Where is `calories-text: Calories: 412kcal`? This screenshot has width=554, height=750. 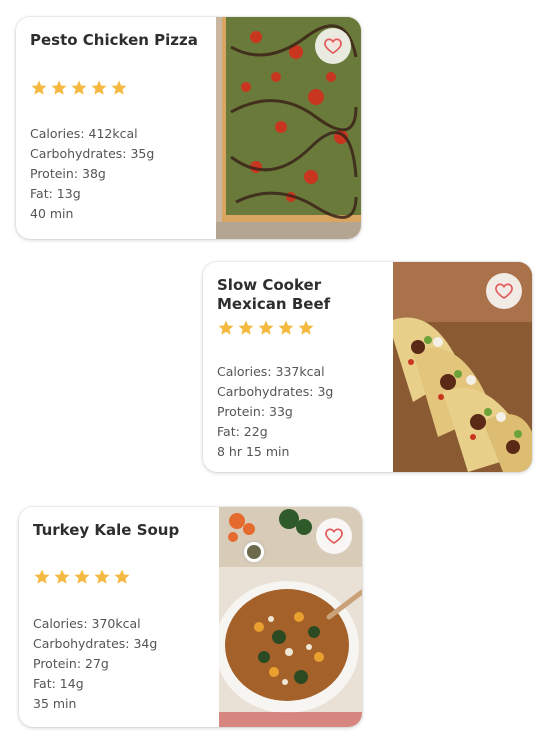 calories-text: Calories: 412kcal is located at coordinates (84, 133).